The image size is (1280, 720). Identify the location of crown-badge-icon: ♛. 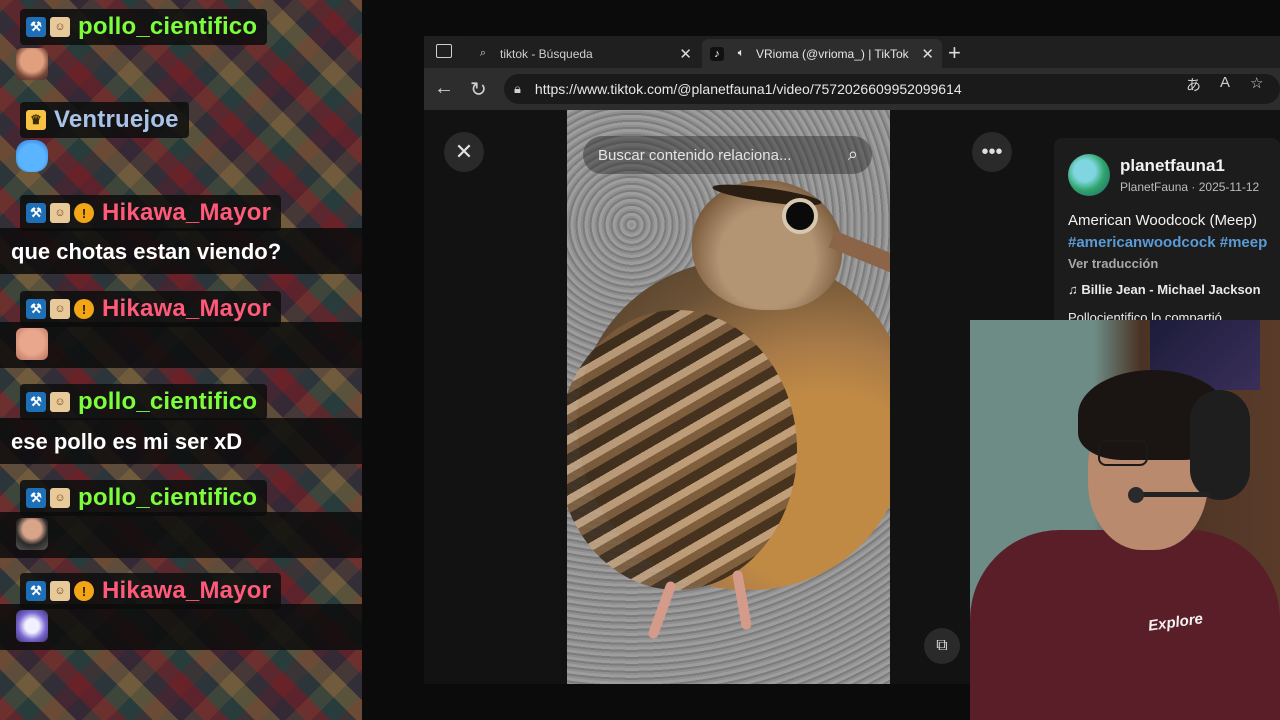
(36, 120).